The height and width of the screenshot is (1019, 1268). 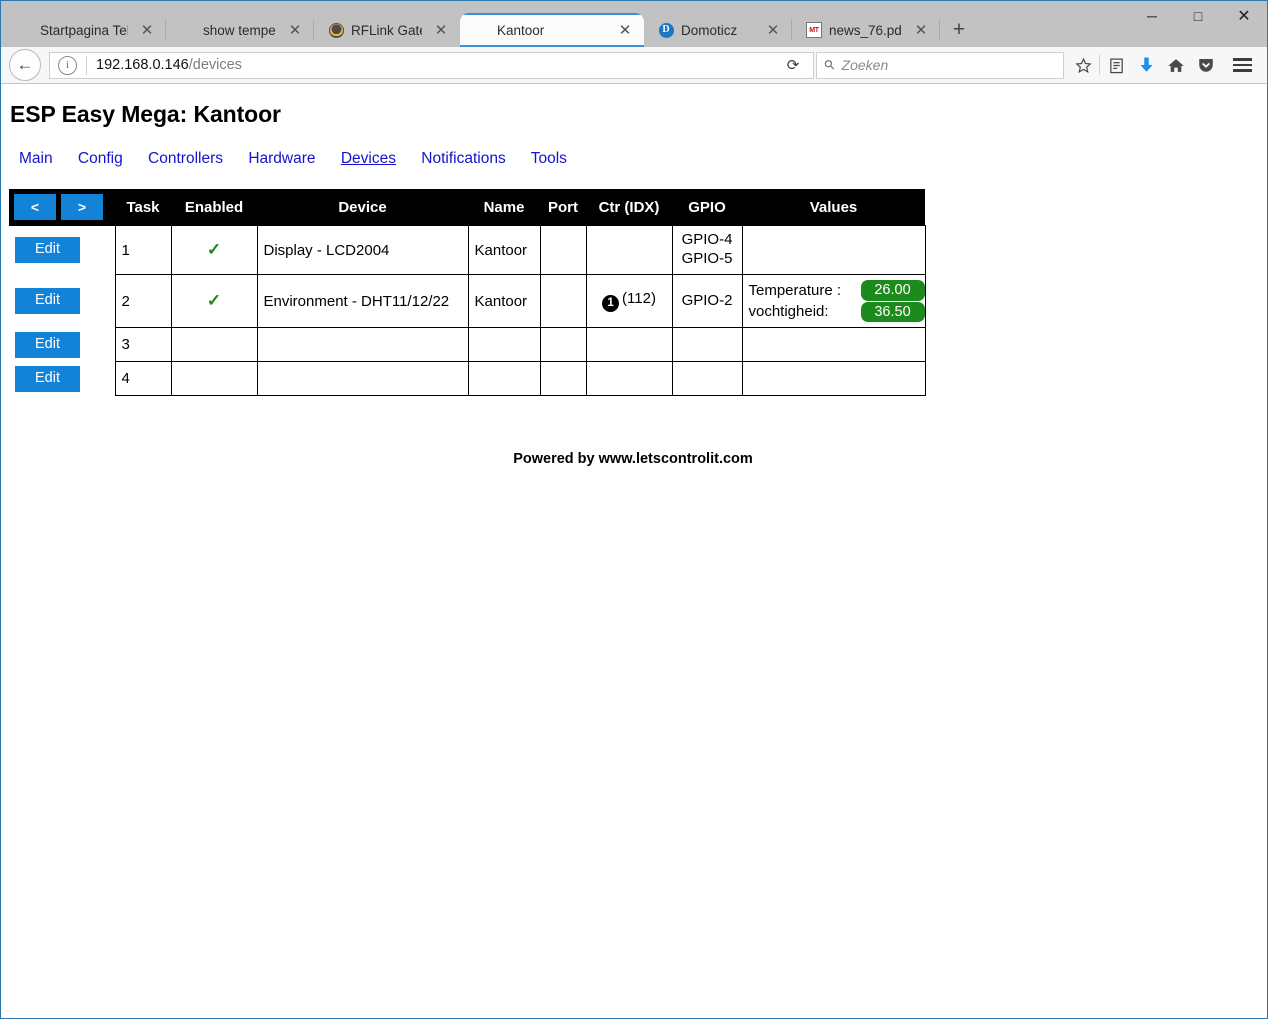 I want to click on next-page-button: >, so click(x=82, y=207).